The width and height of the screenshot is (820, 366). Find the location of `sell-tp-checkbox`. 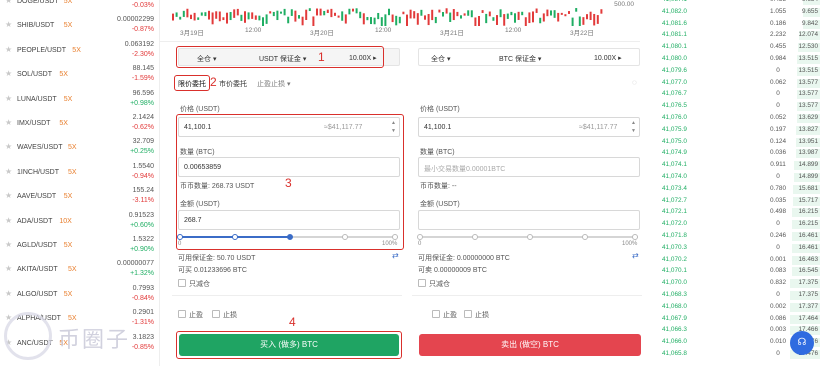

sell-tp-checkbox is located at coordinates (436, 314).